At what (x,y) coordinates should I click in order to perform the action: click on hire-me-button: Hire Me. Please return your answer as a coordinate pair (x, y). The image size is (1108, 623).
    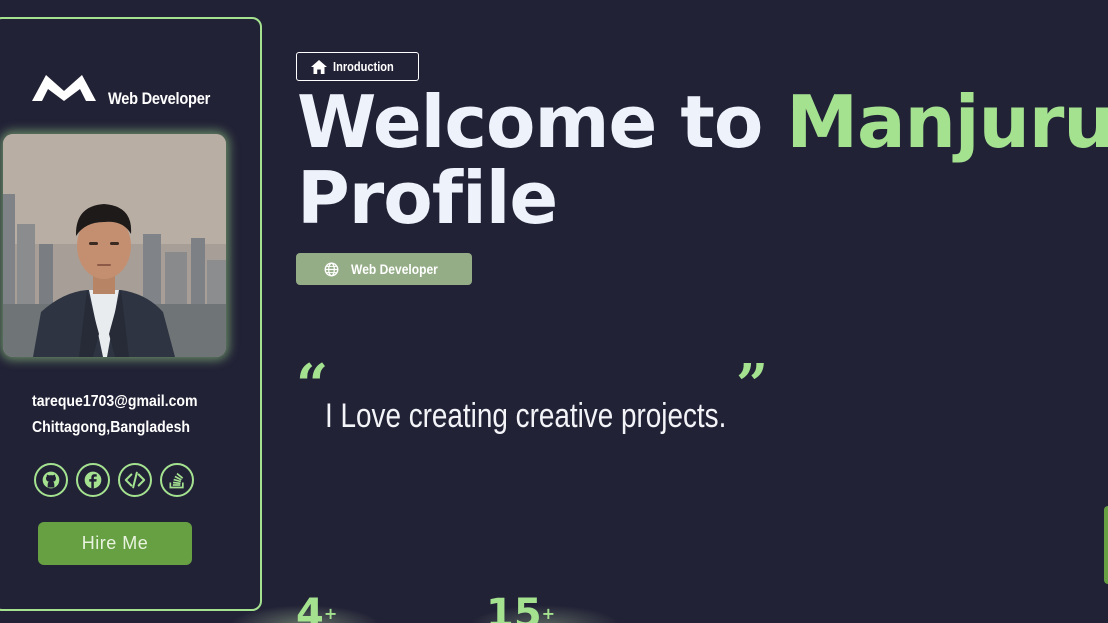
    Looking at the image, I should click on (115, 543).